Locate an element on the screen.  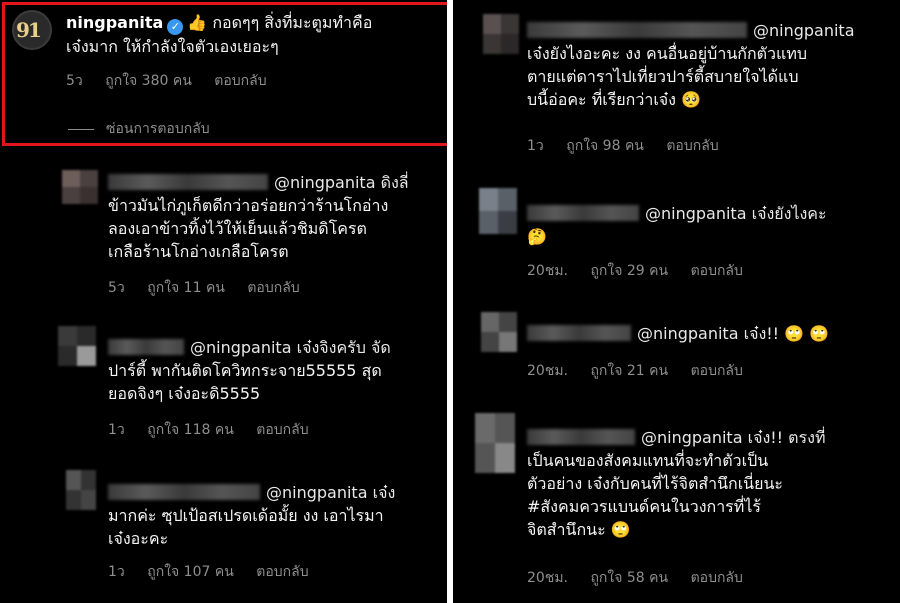
reply-meta: 1ว ถูกใจ 98 คน ตอบกลับ is located at coordinates (623, 146).